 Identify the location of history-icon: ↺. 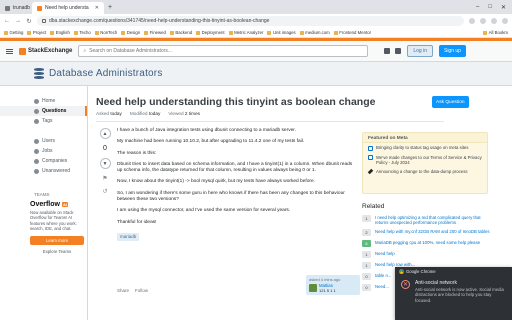
(104, 191).